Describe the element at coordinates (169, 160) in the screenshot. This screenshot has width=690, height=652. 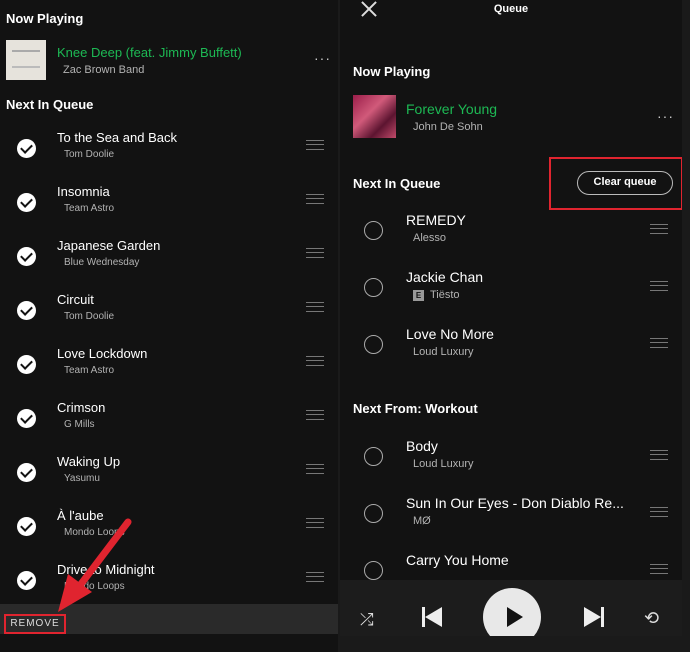
I see `queue-row: To the Sea and Back Tom Doolie` at that location.